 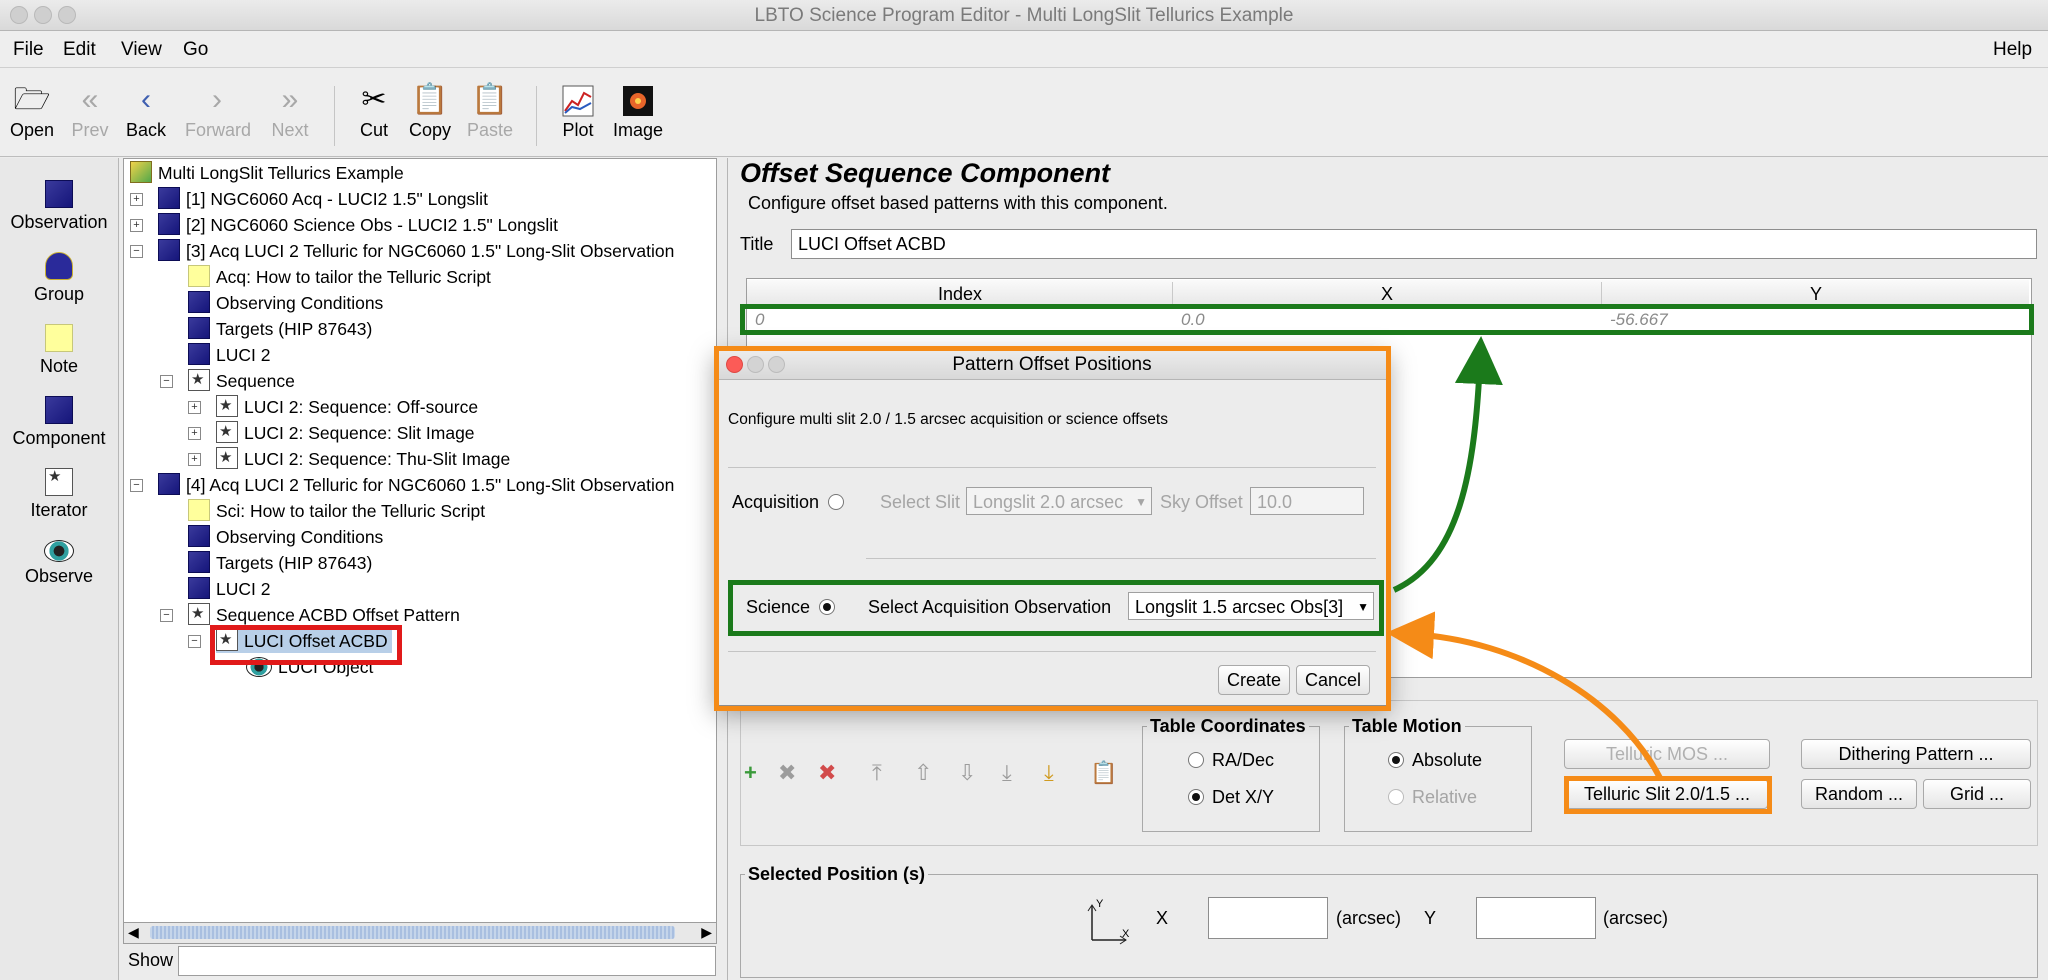 What do you see at coordinates (1447, 464) in the screenshot?
I see `green-arrow` at bounding box center [1447, 464].